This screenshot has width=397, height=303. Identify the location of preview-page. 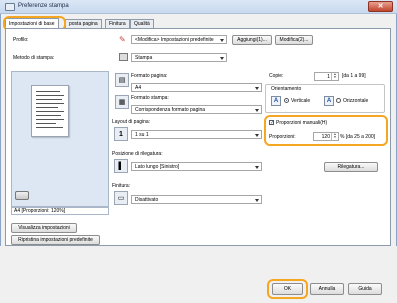
(50, 111).